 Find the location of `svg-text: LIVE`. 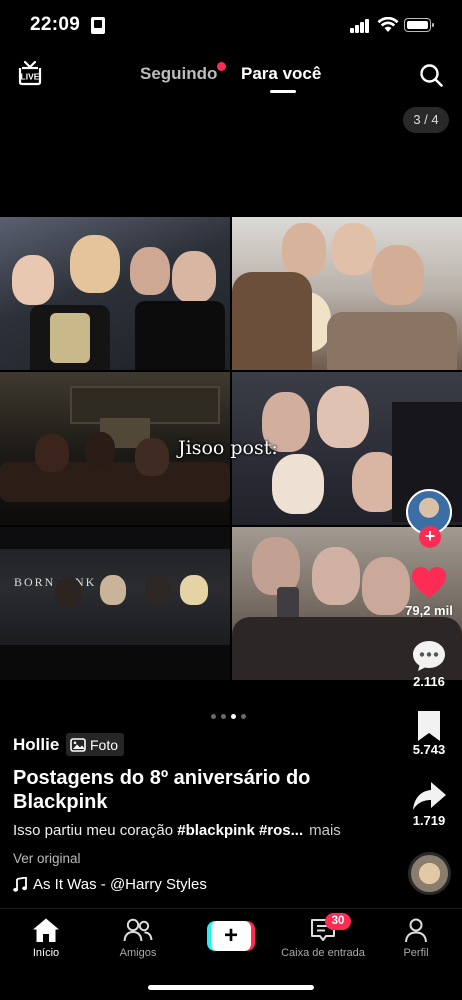

svg-text: LIVE is located at coordinates (30, 77).